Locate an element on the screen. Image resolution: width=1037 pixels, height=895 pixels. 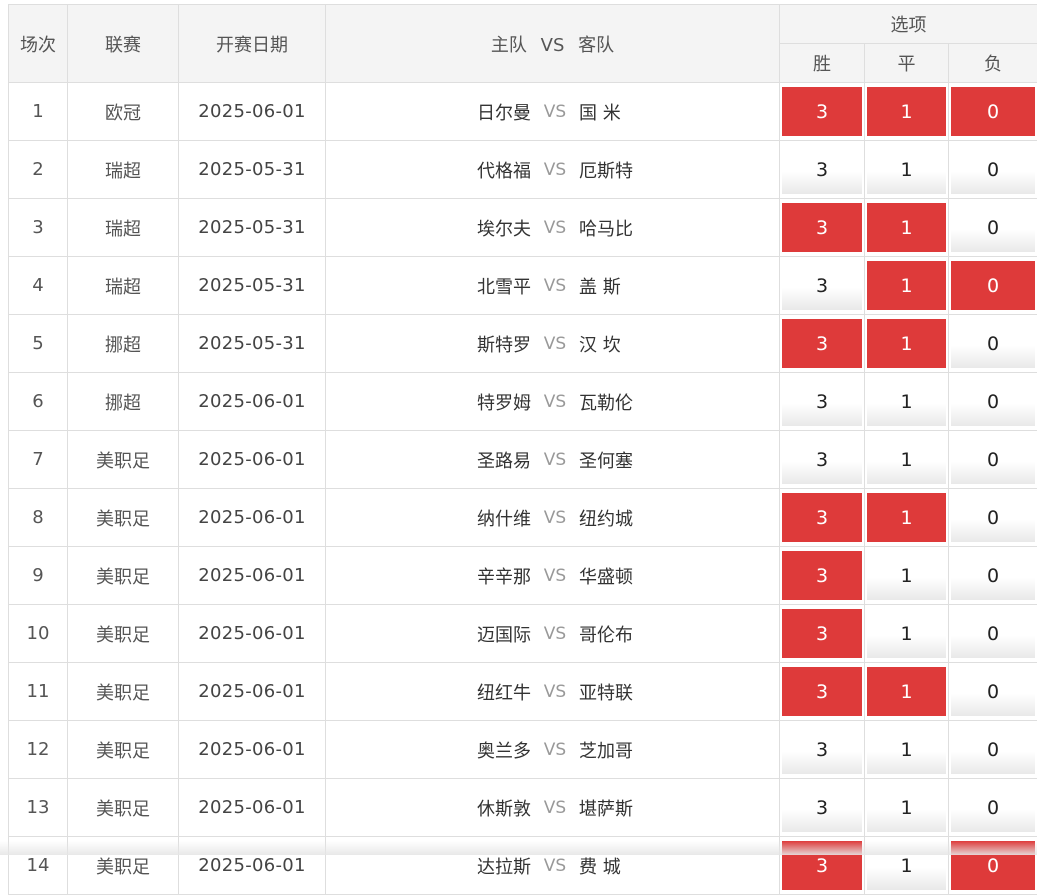
match-teams: 埃尔夫VS哈马比 is located at coordinates (553, 228).